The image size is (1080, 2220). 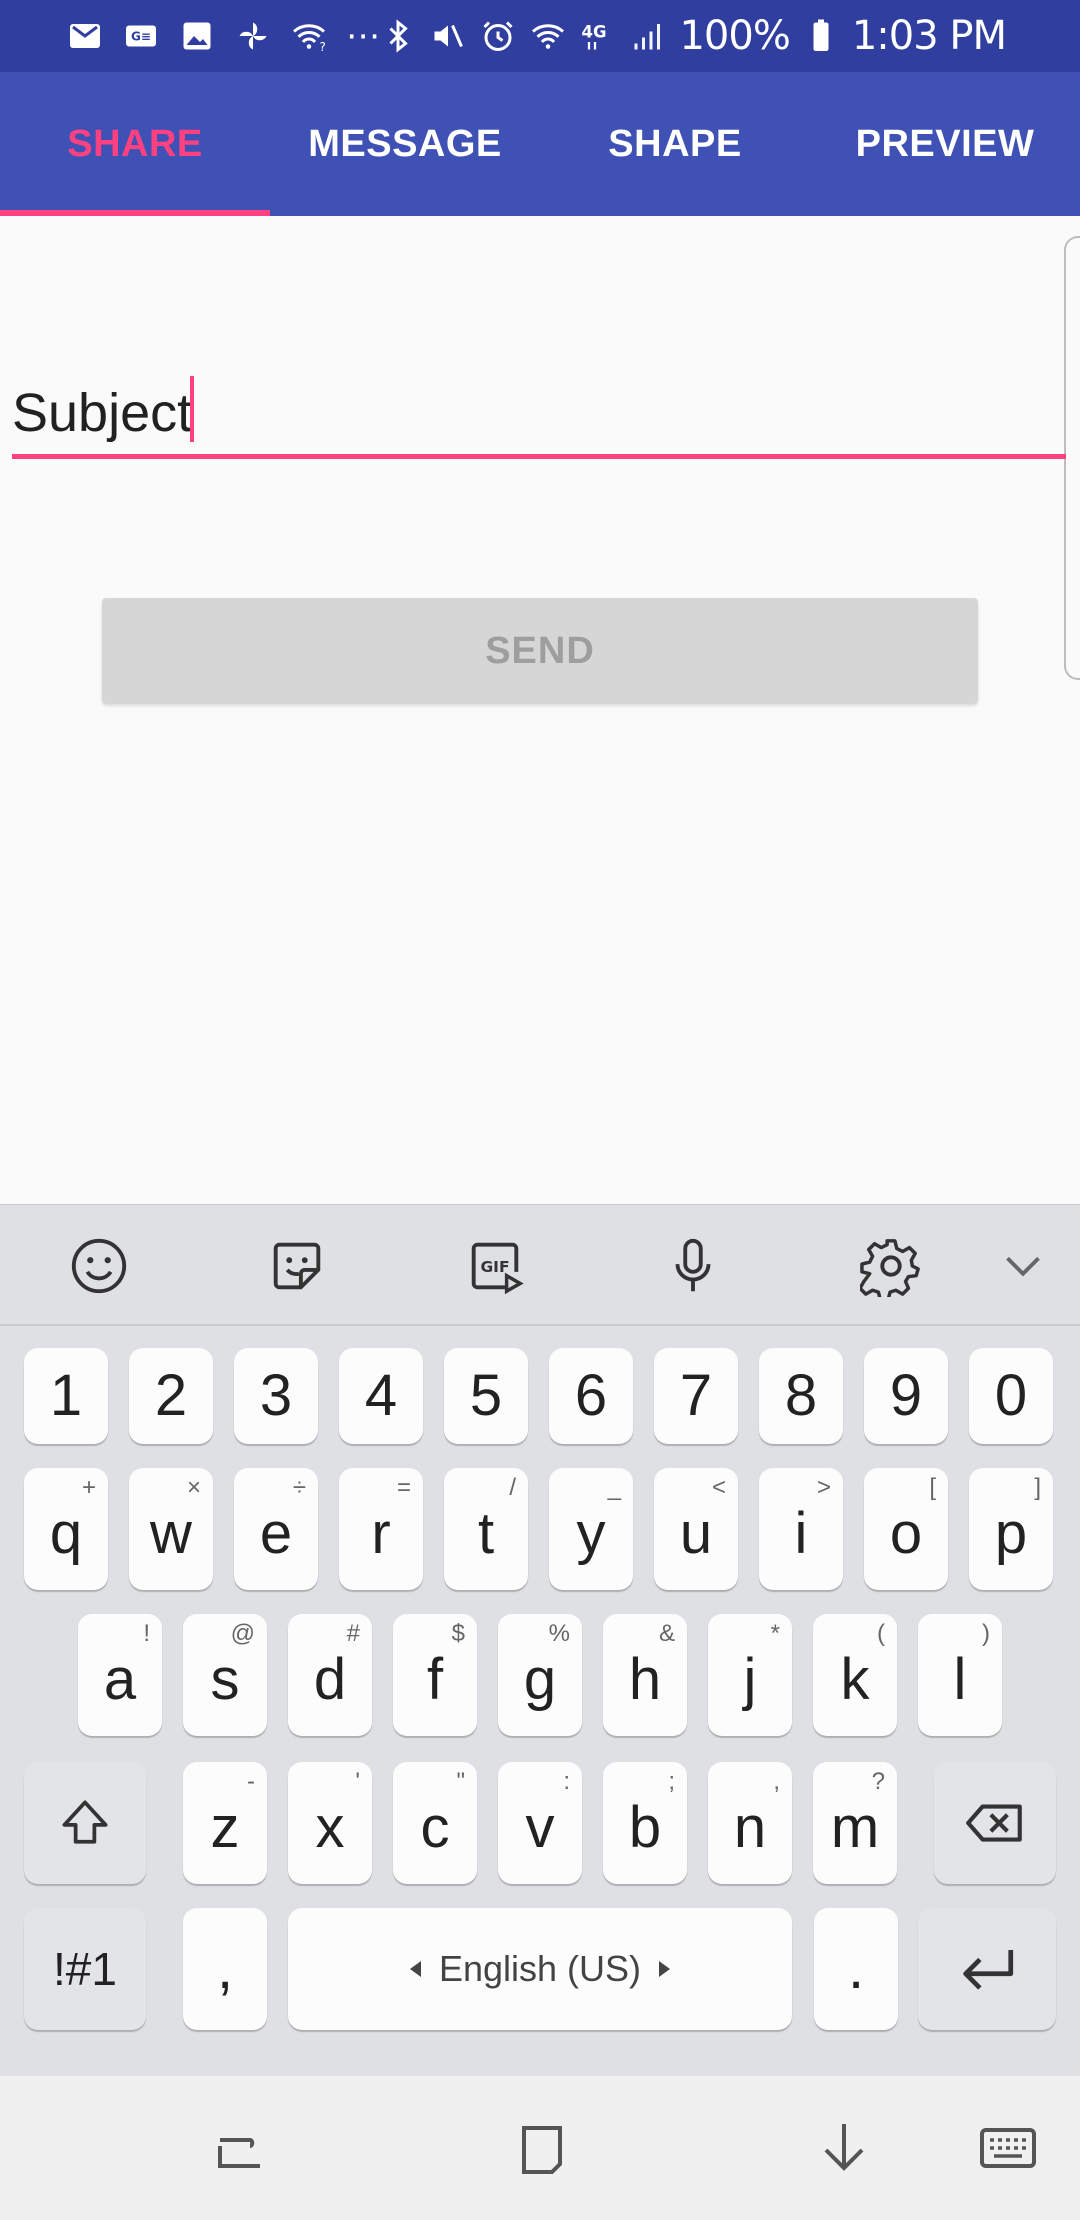 I want to click on key-e: e ÷, so click(x=276, y=1529).